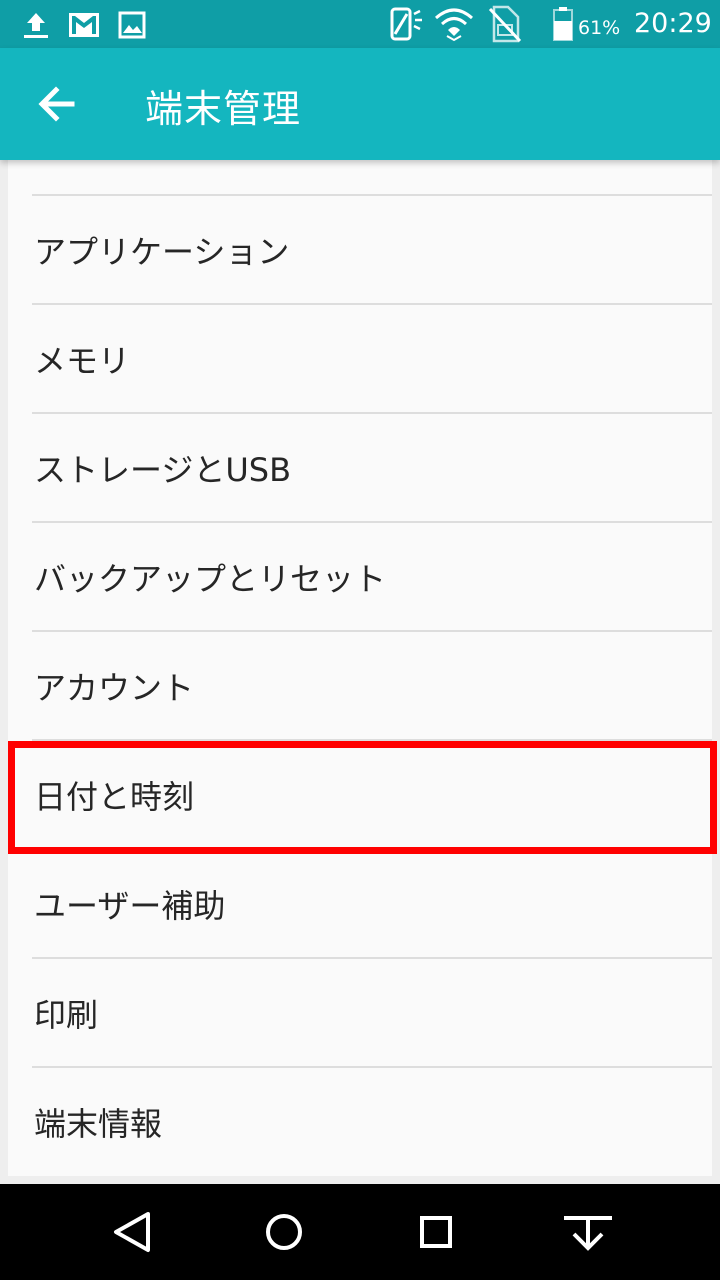 This screenshot has height=1280, width=720. I want to click on list-item-label: アプリケーション, so click(162, 252).